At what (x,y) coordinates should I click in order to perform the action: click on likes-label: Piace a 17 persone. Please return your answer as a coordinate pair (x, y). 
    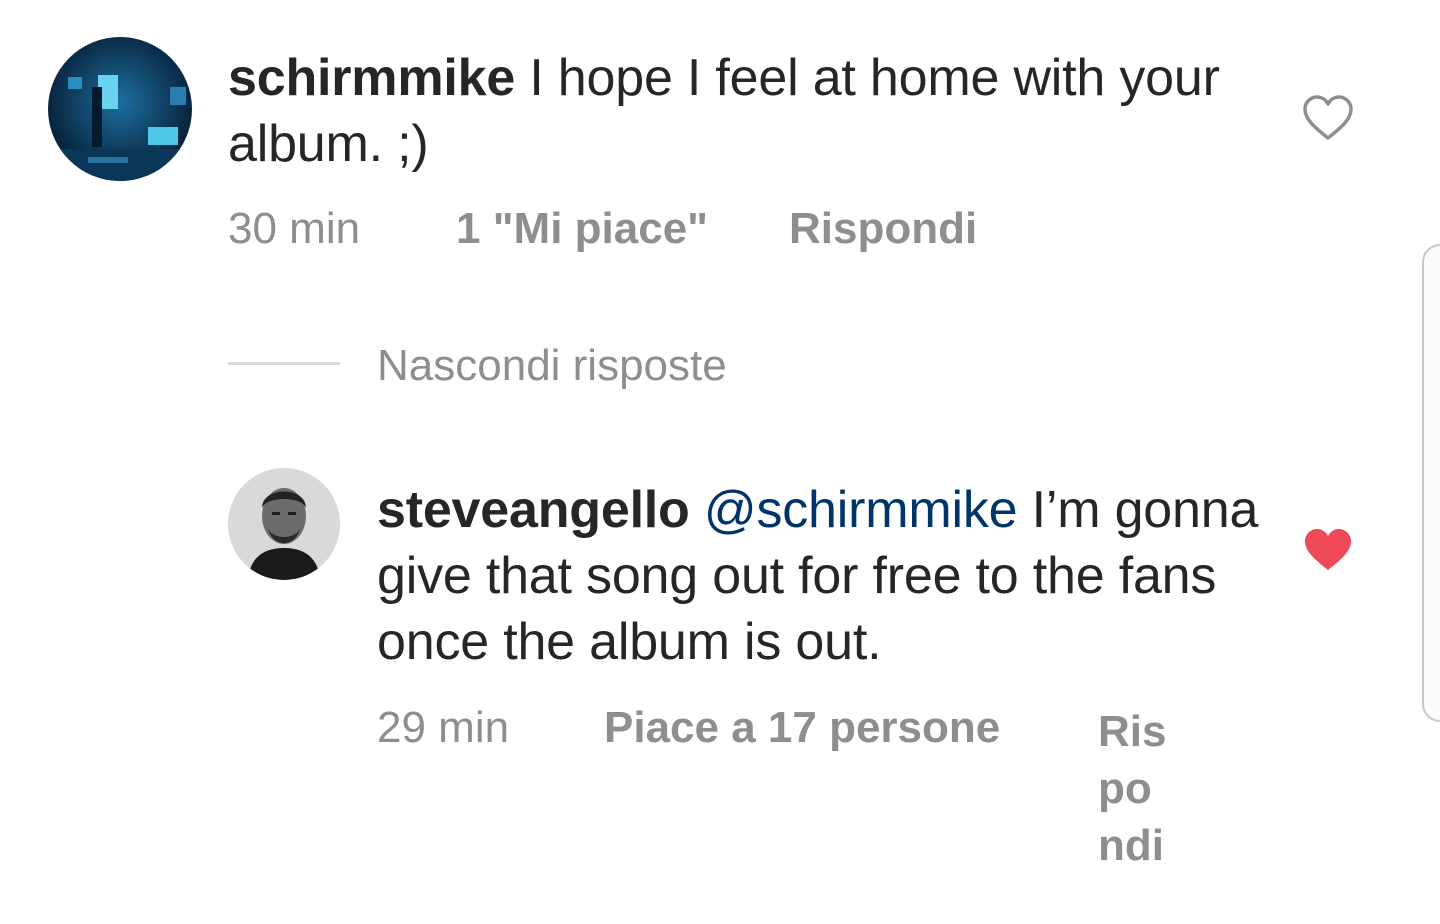
    Looking at the image, I should click on (802, 727).